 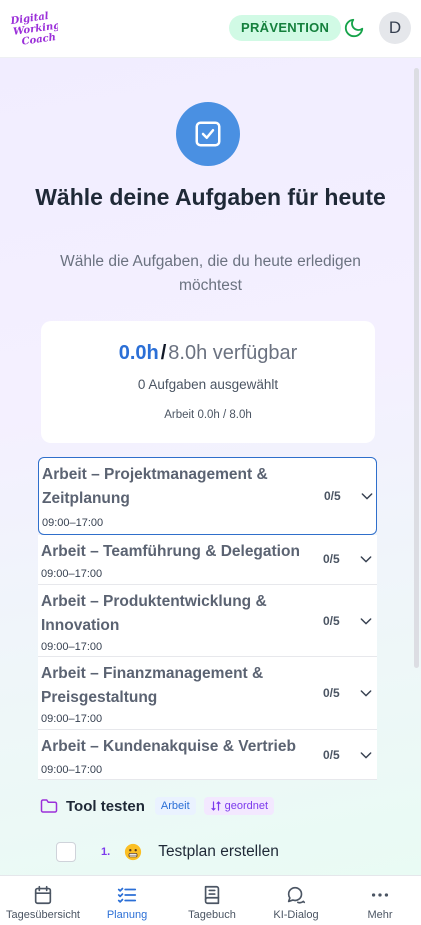 I want to click on app-header: Digital Working Coach PRÄVENTION D, so click(x=210, y=29).